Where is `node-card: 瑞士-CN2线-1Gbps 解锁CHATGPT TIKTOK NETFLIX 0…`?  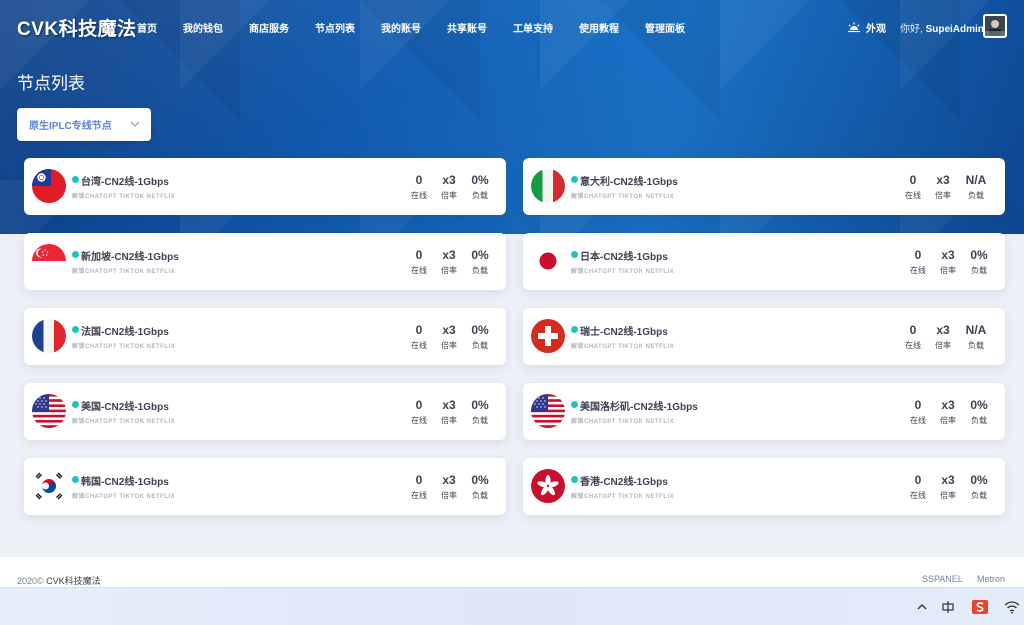 node-card: 瑞士-CN2线-1Gbps 解锁CHATGPT TIKTOK NETFLIX 0… is located at coordinates (764, 336).